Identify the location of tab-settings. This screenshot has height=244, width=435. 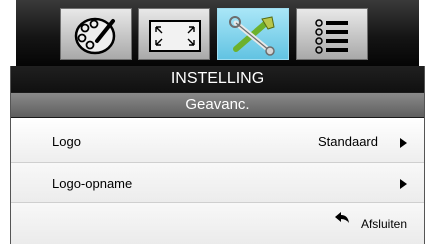
(253, 34).